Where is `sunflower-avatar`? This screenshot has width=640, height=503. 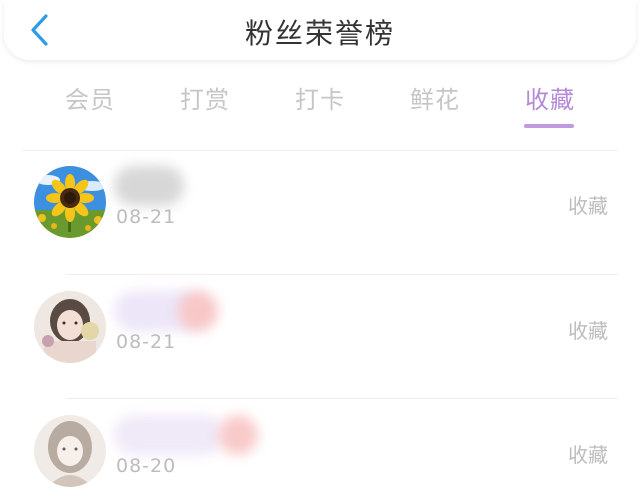 sunflower-avatar is located at coordinates (70, 202).